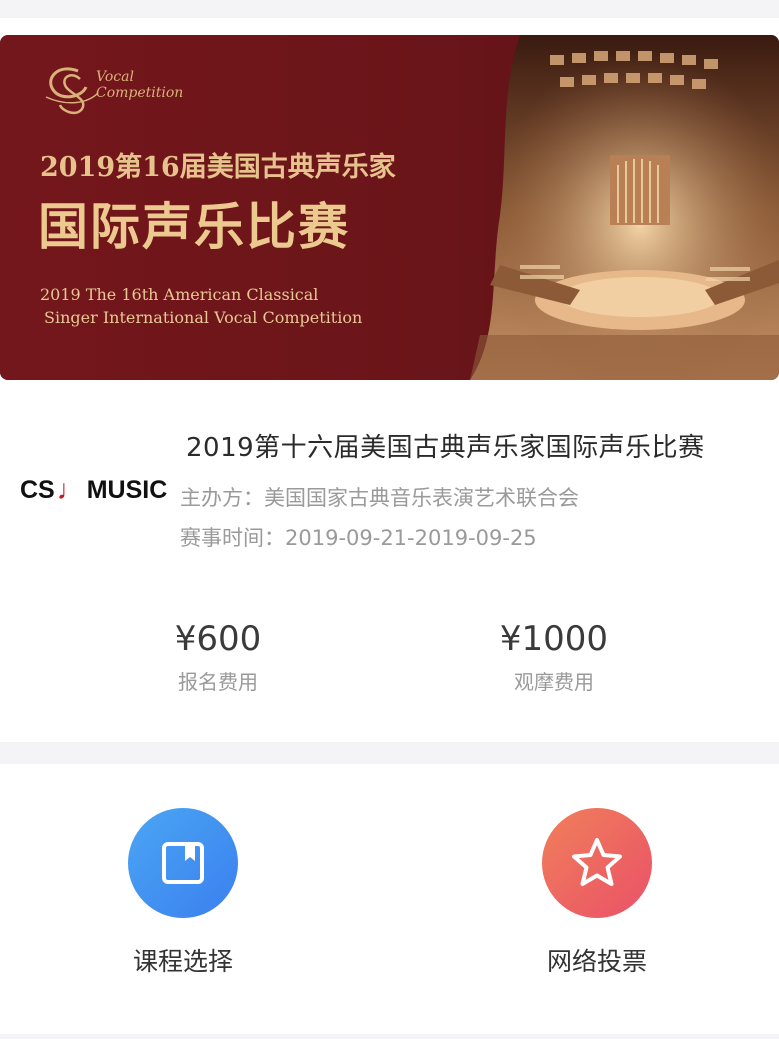 The height and width of the screenshot is (1039, 779). I want to click on section-divider, so click(389, 753).